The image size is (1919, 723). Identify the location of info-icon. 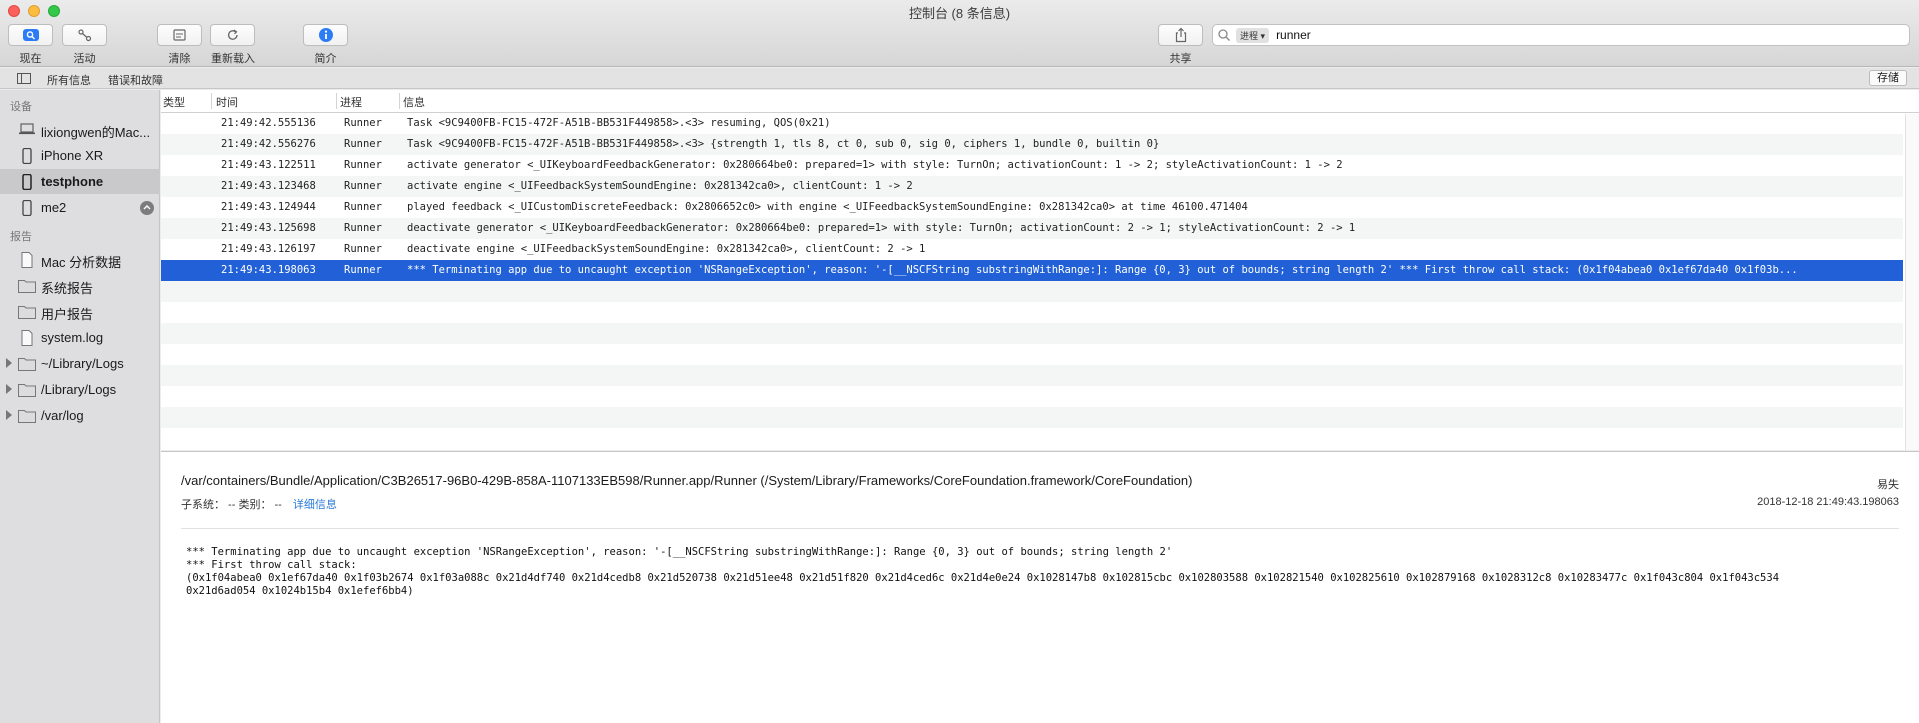
(325, 35).